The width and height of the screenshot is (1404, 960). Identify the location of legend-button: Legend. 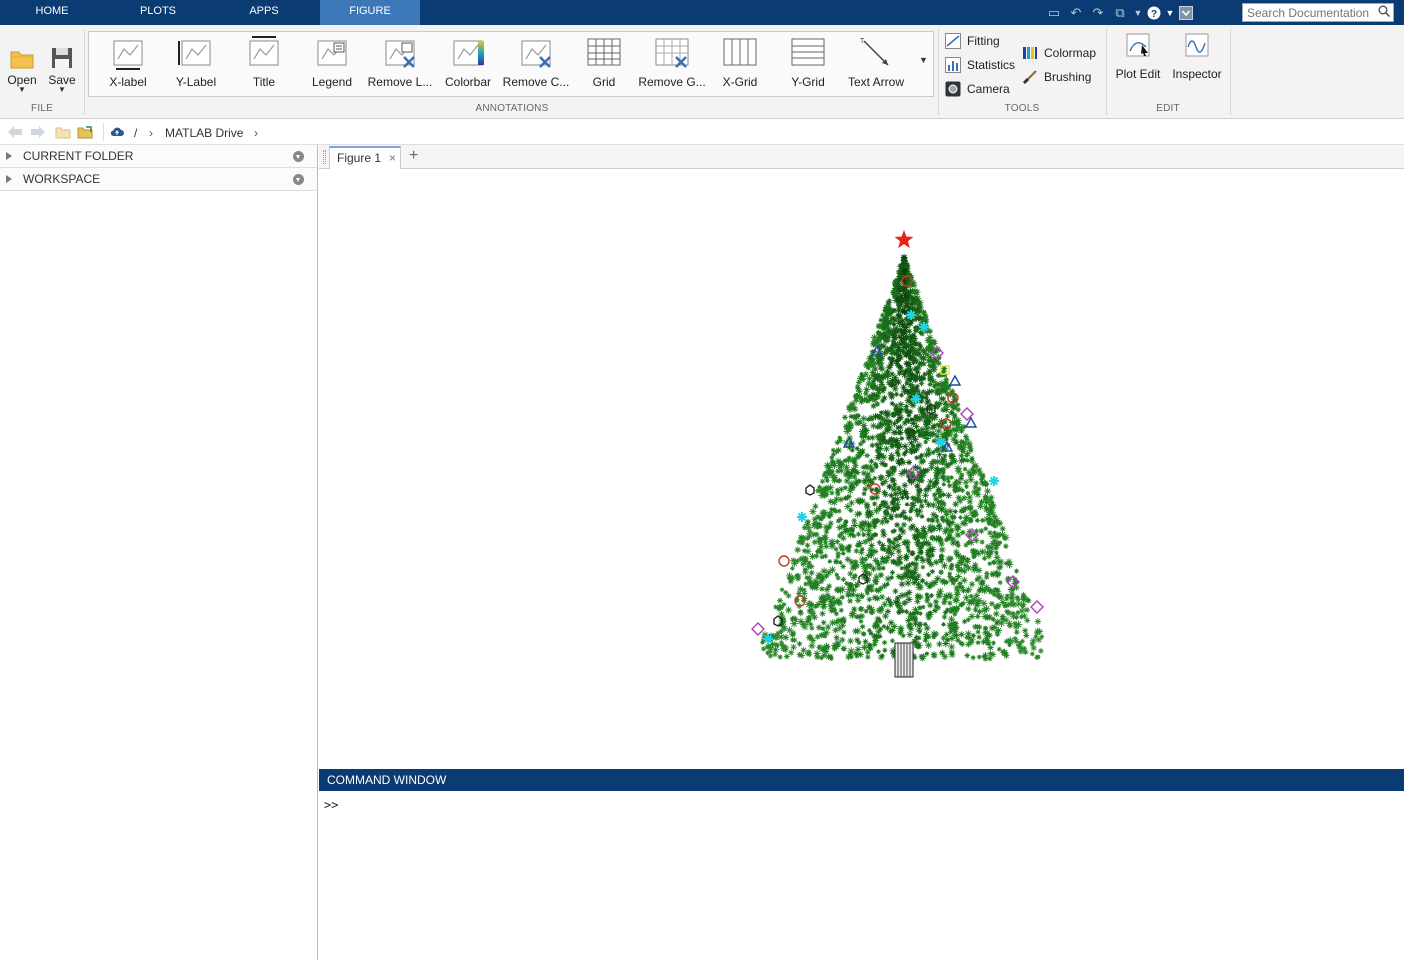
(332, 69).